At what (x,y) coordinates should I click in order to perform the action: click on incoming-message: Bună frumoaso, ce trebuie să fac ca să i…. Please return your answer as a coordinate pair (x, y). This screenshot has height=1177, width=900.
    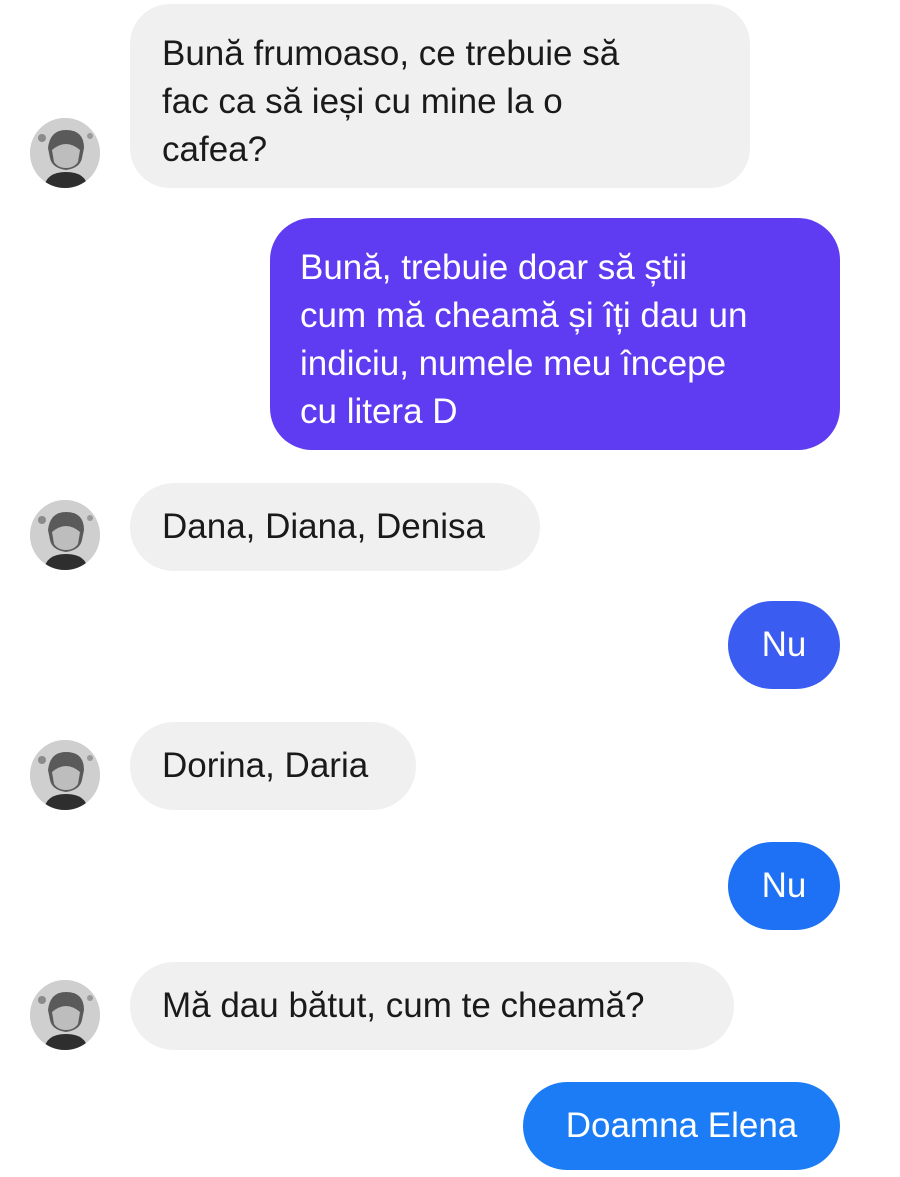
    Looking at the image, I should click on (440, 96).